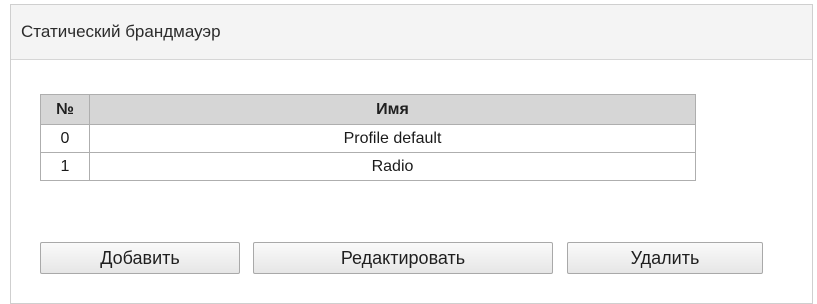 This screenshot has height=304, width=817. I want to click on table-row: 1 Radio, so click(368, 166).